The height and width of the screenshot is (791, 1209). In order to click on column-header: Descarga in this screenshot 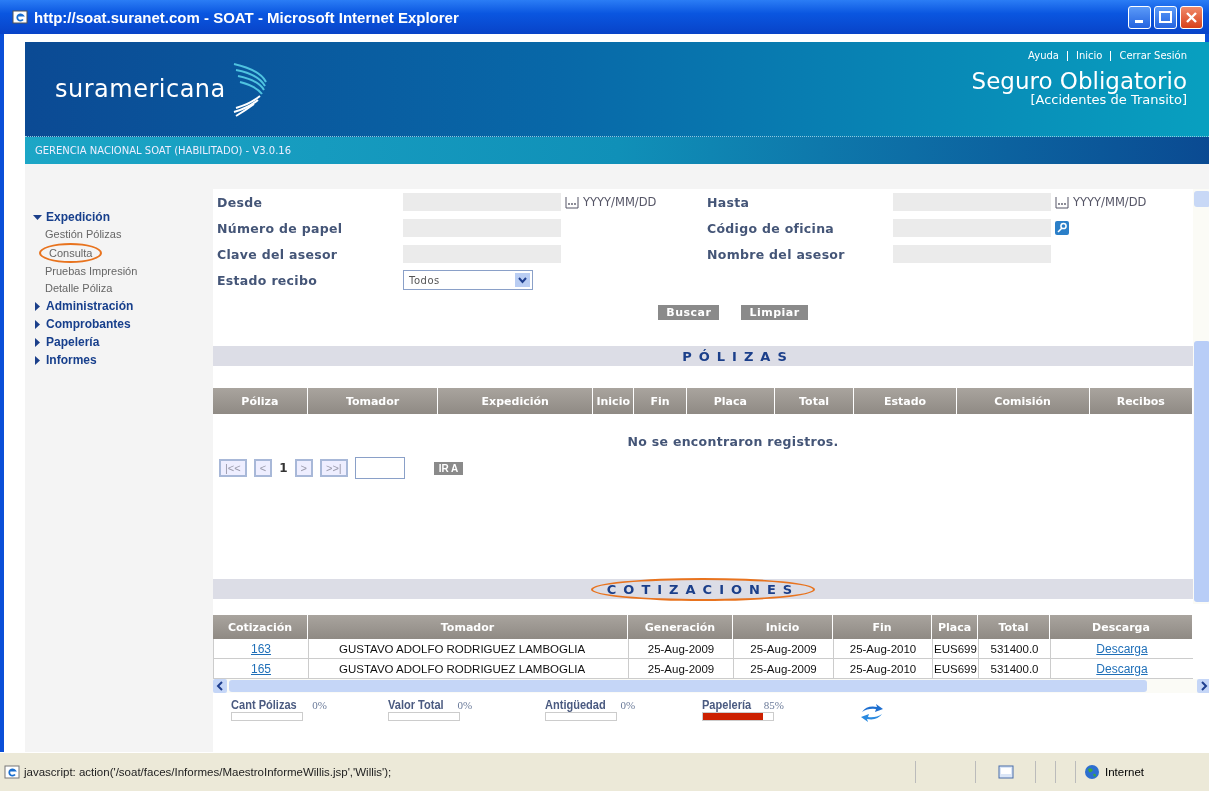, I will do `click(1121, 627)`.